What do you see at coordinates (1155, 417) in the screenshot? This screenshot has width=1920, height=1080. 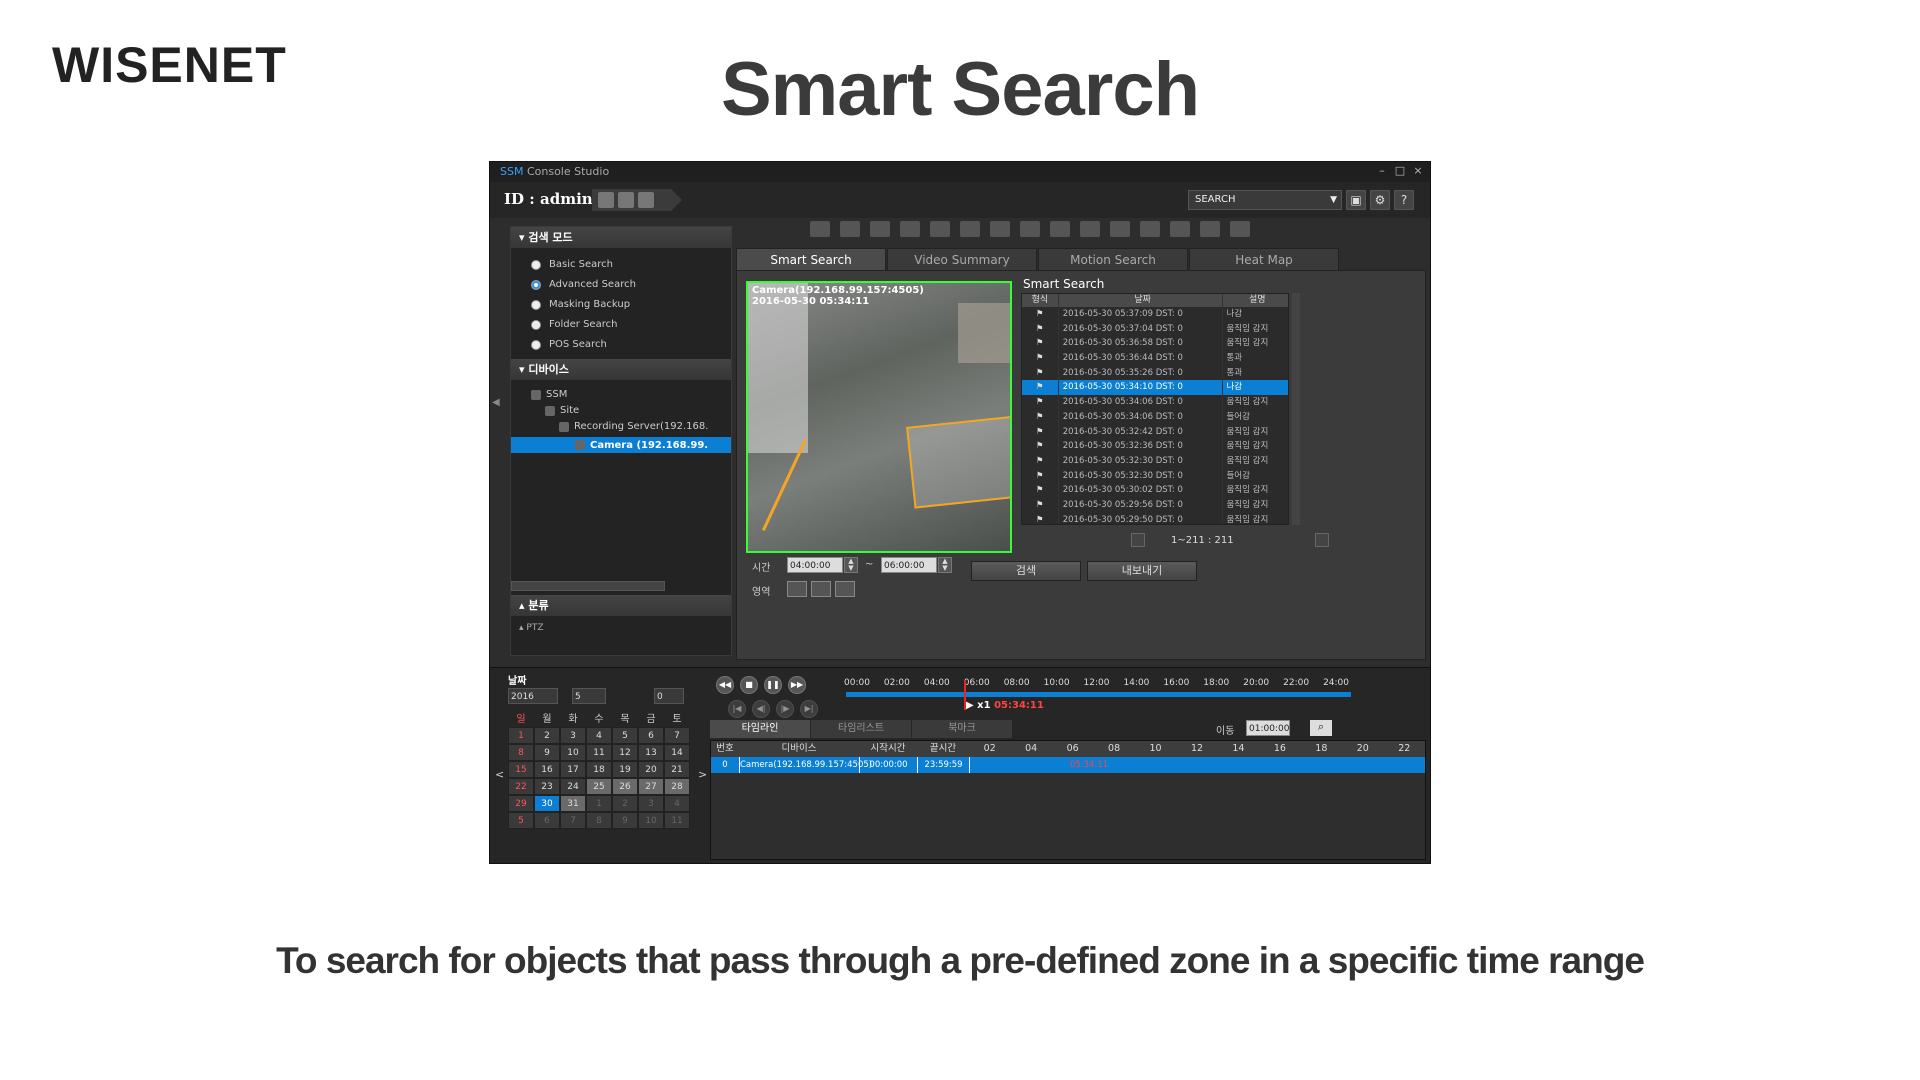 I see `table-row: ⚑ 2016-05-30 05:34:06 DST: 0 들어감` at bounding box center [1155, 417].